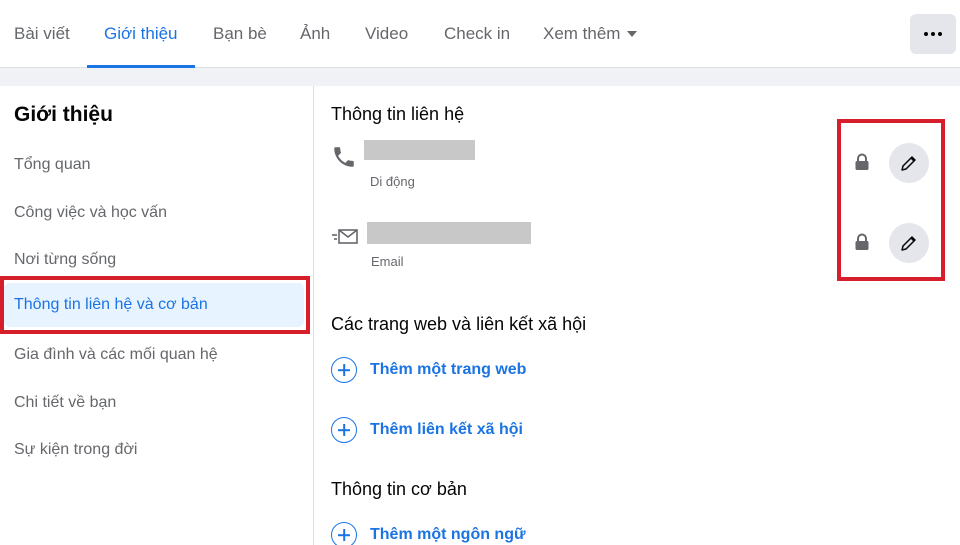 The width and height of the screenshot is (960, 545). I want to click on tab-videos: Video, so click(386, 34).